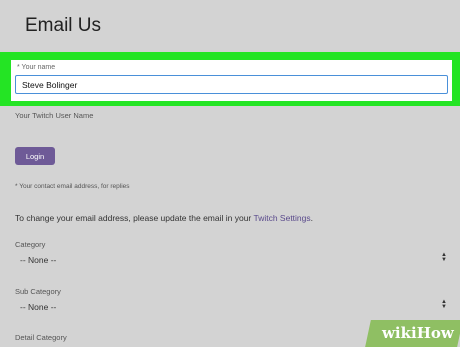 The width and height of the screenshot is (460, 347). Describe the element at coordinates (38, 260) in the screenshot. I see `category-value: -- None --` at that location.